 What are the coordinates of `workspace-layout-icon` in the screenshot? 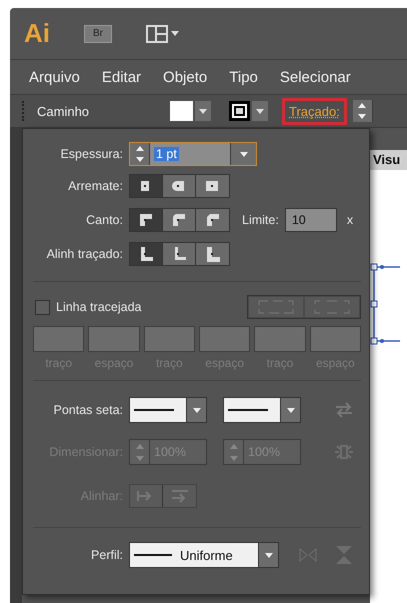 It's located at (163, 33).